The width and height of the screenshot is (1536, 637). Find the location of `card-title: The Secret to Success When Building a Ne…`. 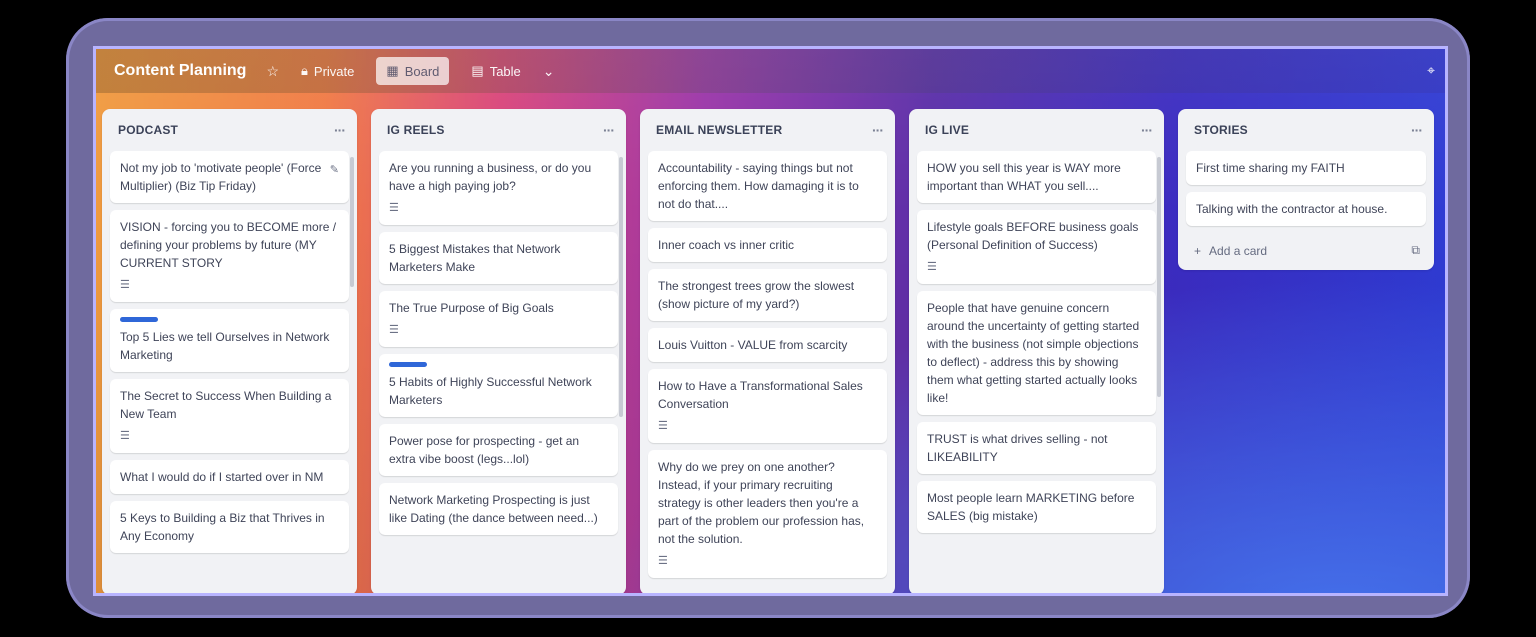

card-title: The Secret to Success When Building a Ne… is located at coordinates (226, 405).